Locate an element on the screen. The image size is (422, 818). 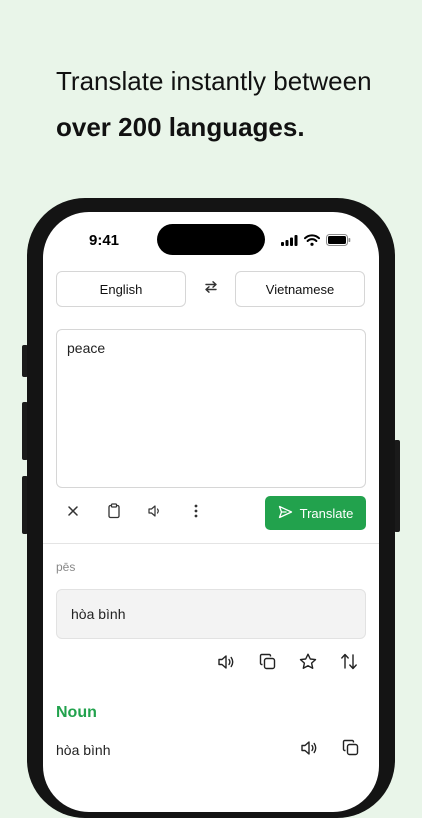
signal-icon is located at coordinates (289, 242).